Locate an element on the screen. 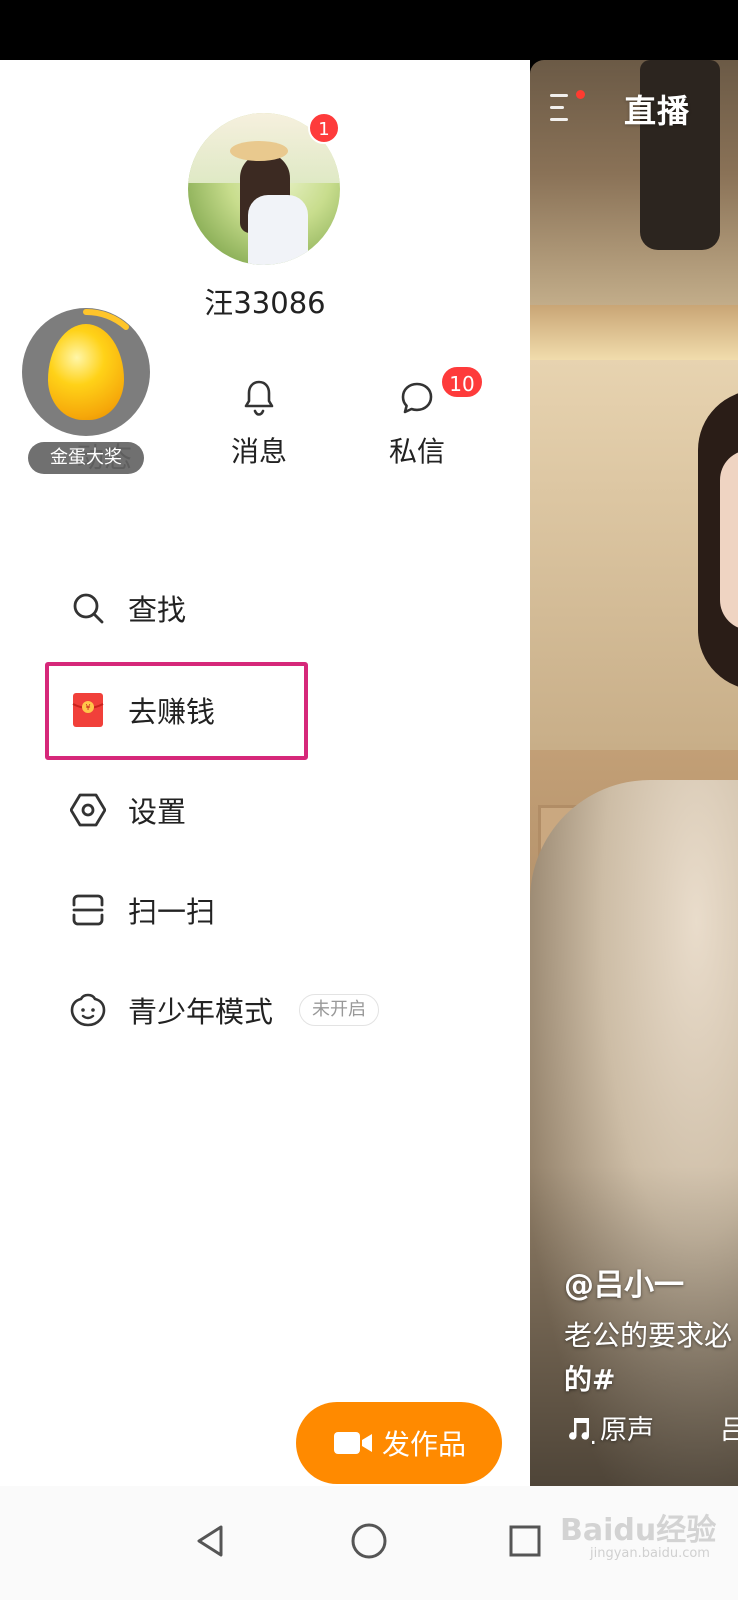 Image resolution: width=738 pixels, height=1600 pixels. teen-mode-status-pill: 未开启 is located at coordinates (339, 1010).